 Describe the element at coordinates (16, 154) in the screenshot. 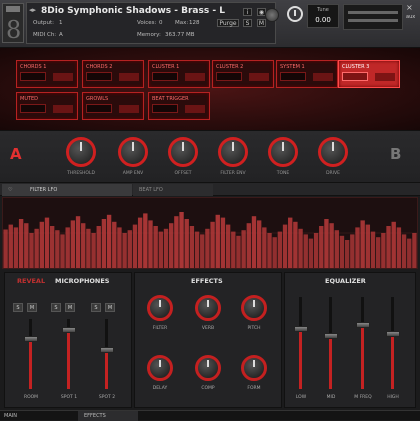

I see `slot-a-button: A` at that location.